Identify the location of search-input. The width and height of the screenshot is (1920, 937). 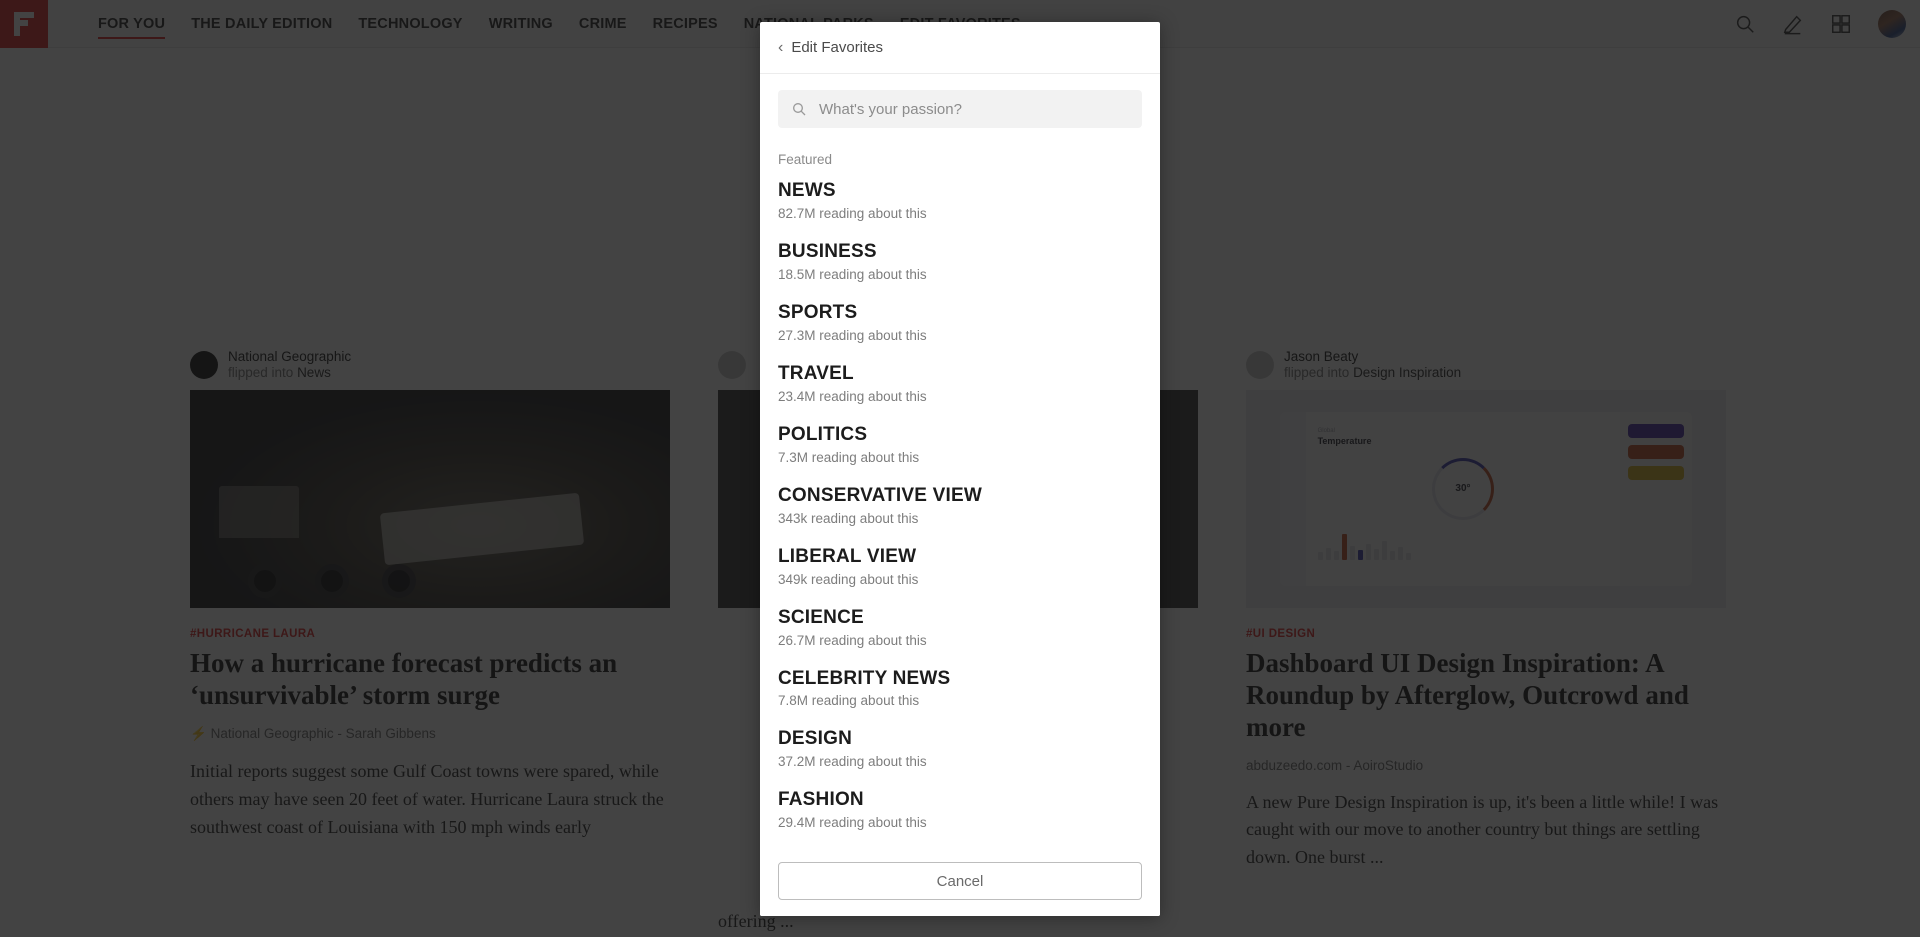
(974, 109).